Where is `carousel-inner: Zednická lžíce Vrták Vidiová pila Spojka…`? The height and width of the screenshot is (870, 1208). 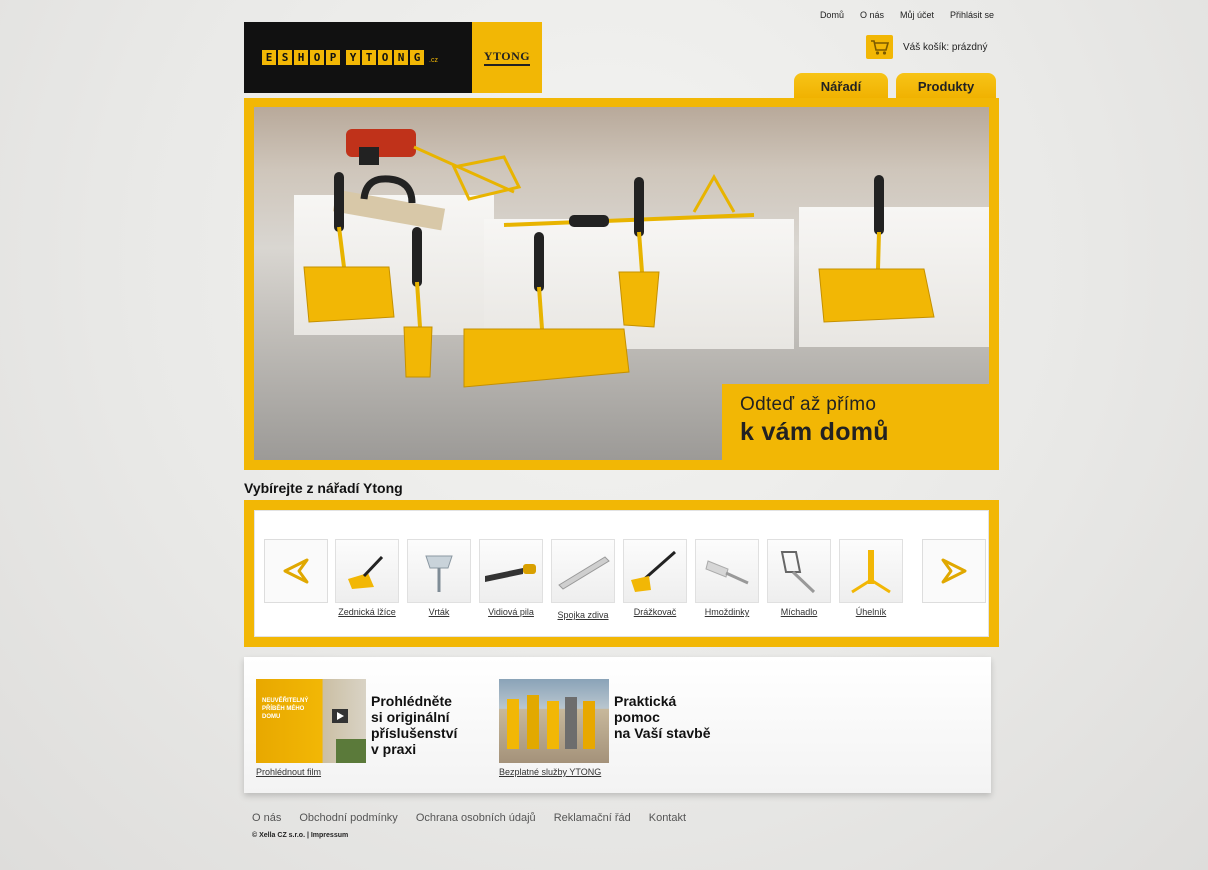 carousel-inner: Zednická lžíce Vrták Vidiová pila Spojka… is located at coordinates (621, 573).